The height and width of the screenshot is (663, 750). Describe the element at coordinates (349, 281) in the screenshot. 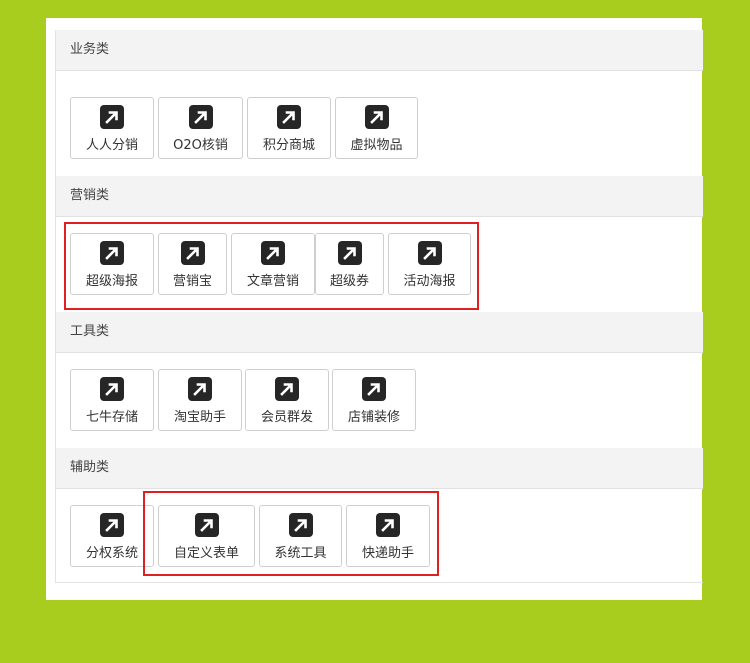

I see `plugin-label: 超级券` at that location.